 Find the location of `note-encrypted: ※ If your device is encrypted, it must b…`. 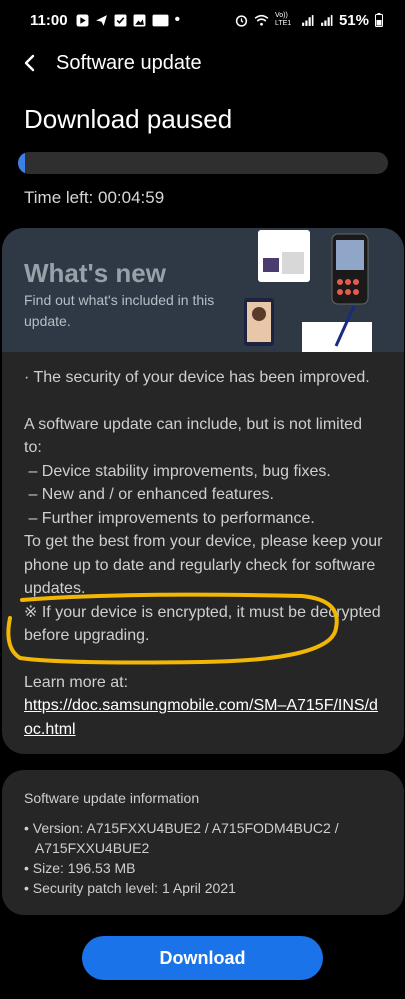

note-encrypted: ※ If your device is encrypted, it must b… is located at coordinates (205, 624).